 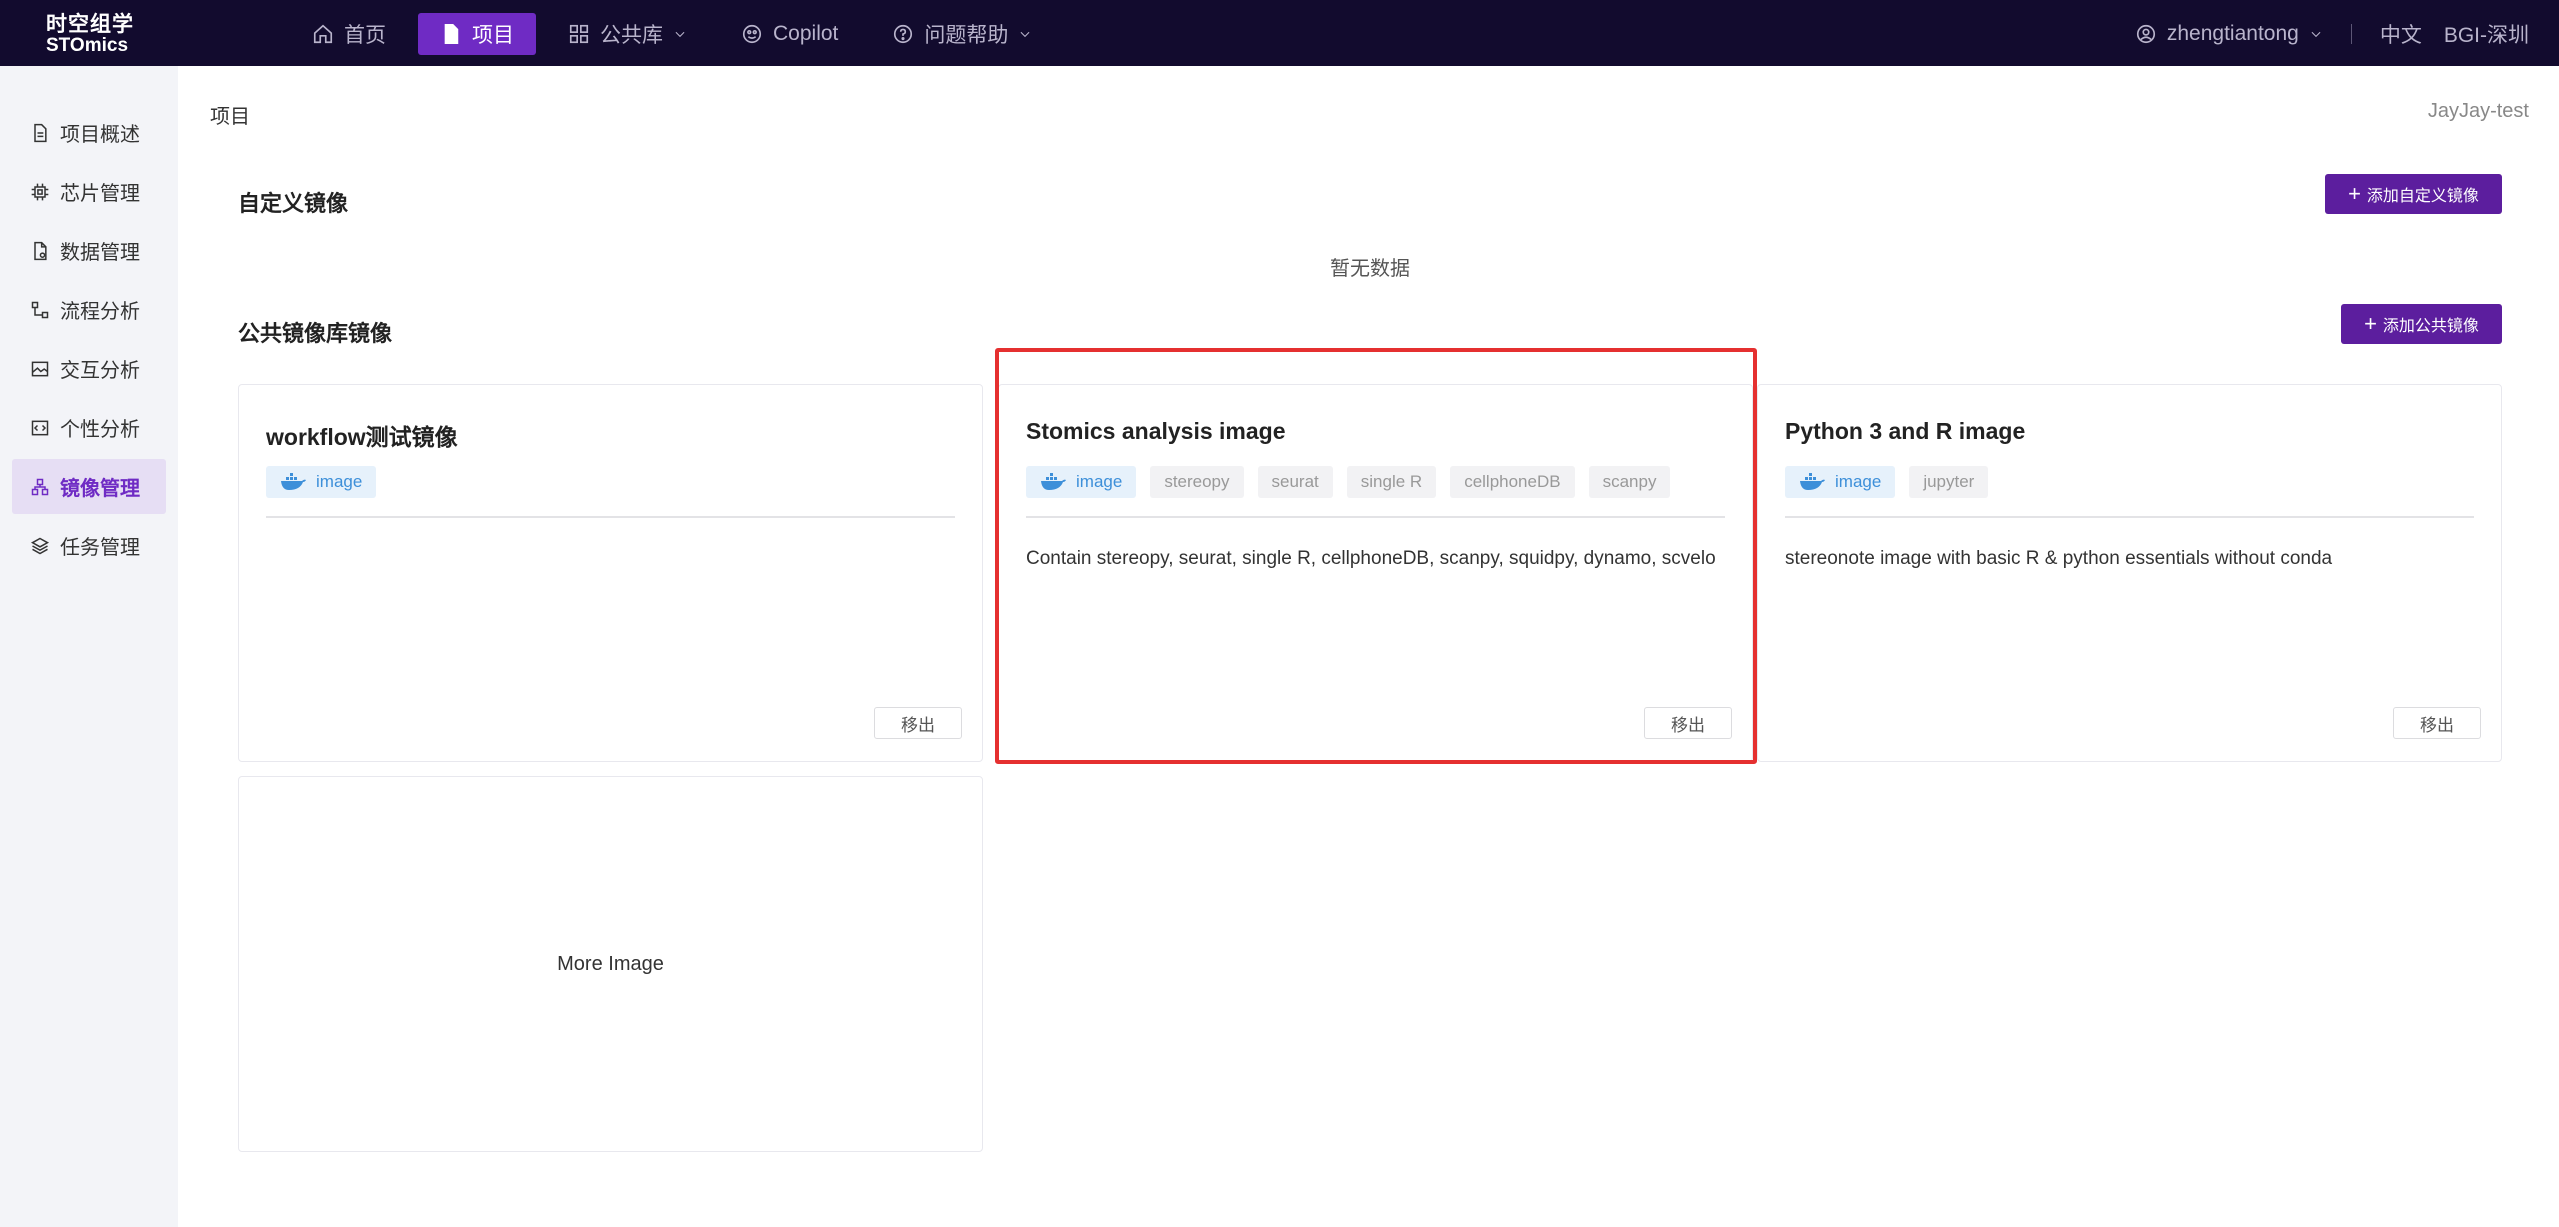 What do you see at coordinates (87, 45) in the screenshot?
I see `logo-line-2: STOmics` at bounding box center [87, 45].